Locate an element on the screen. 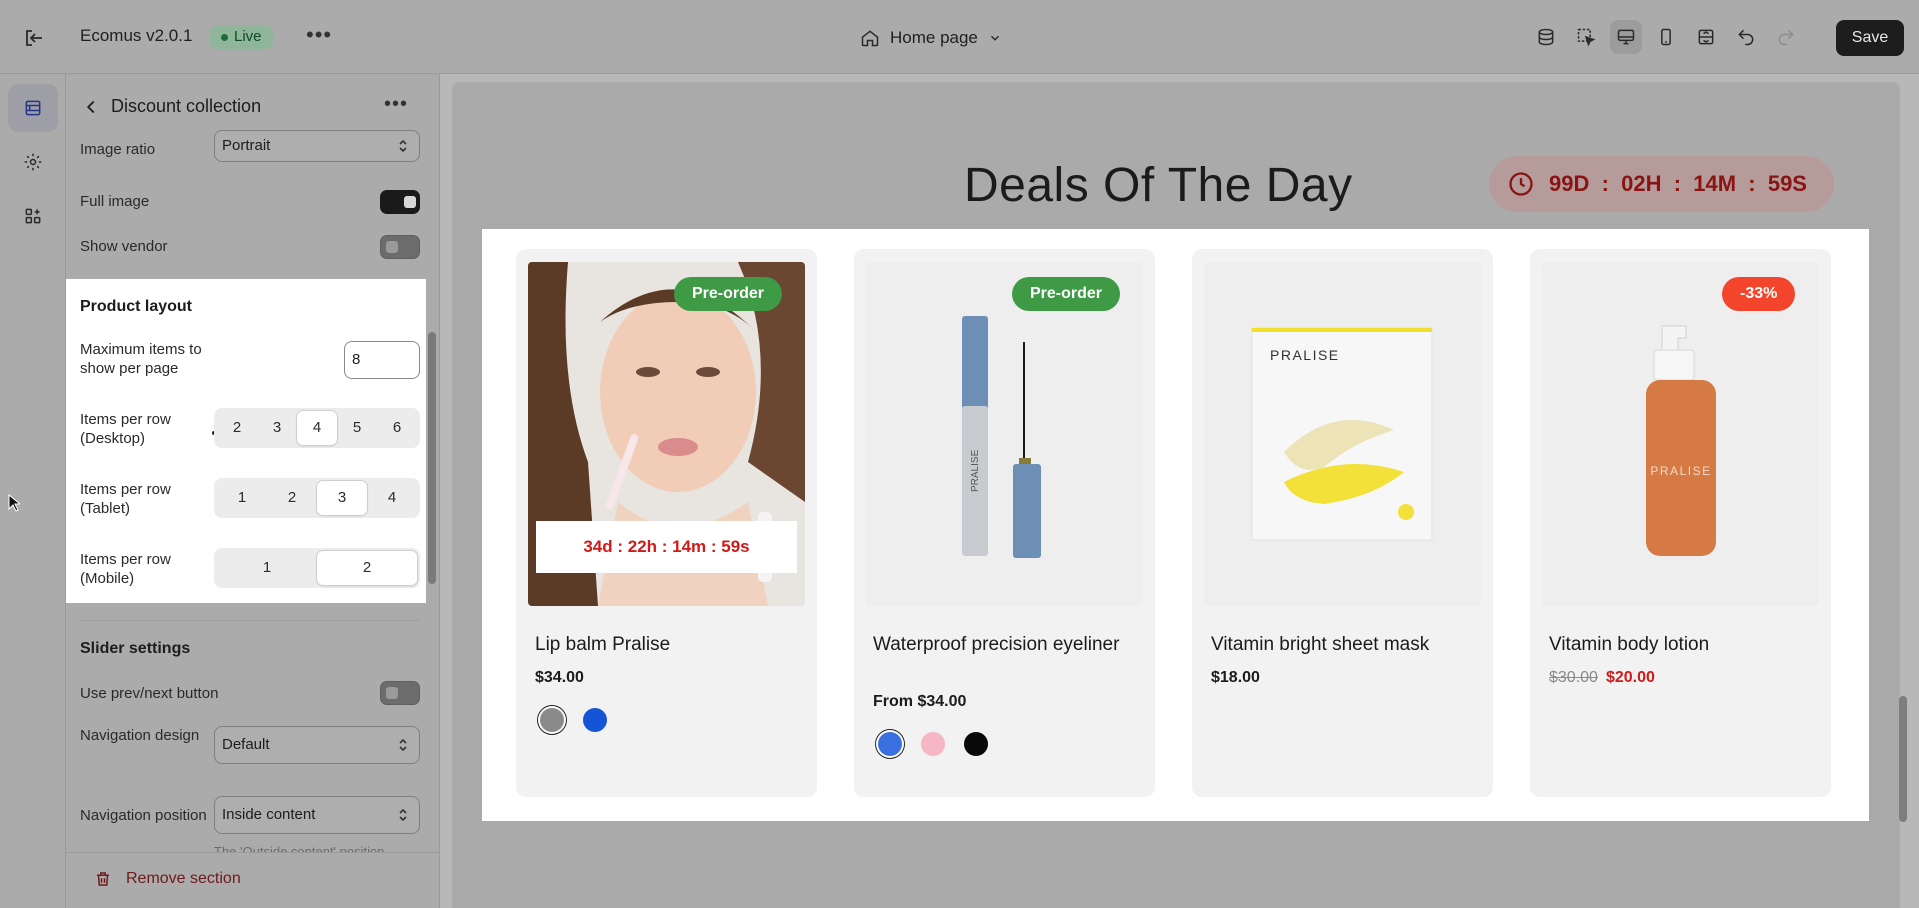 This screenshot has width=1919, height=908. section-divider is located at coordinates (250, 620).